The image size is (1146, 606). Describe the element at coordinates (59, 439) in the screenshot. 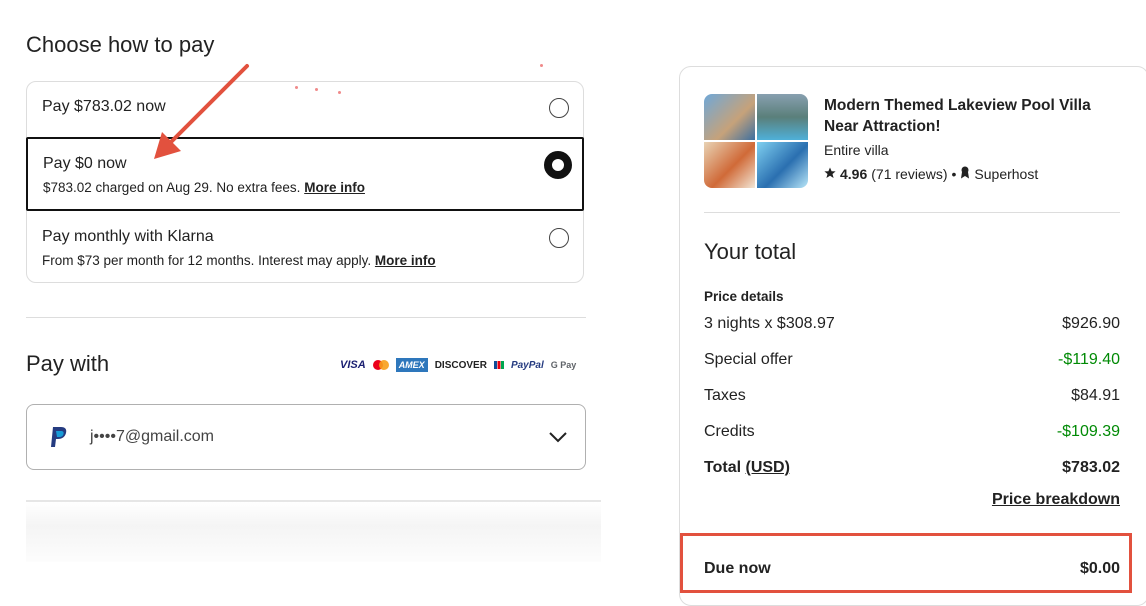

I see `paypal-icon` at that location.